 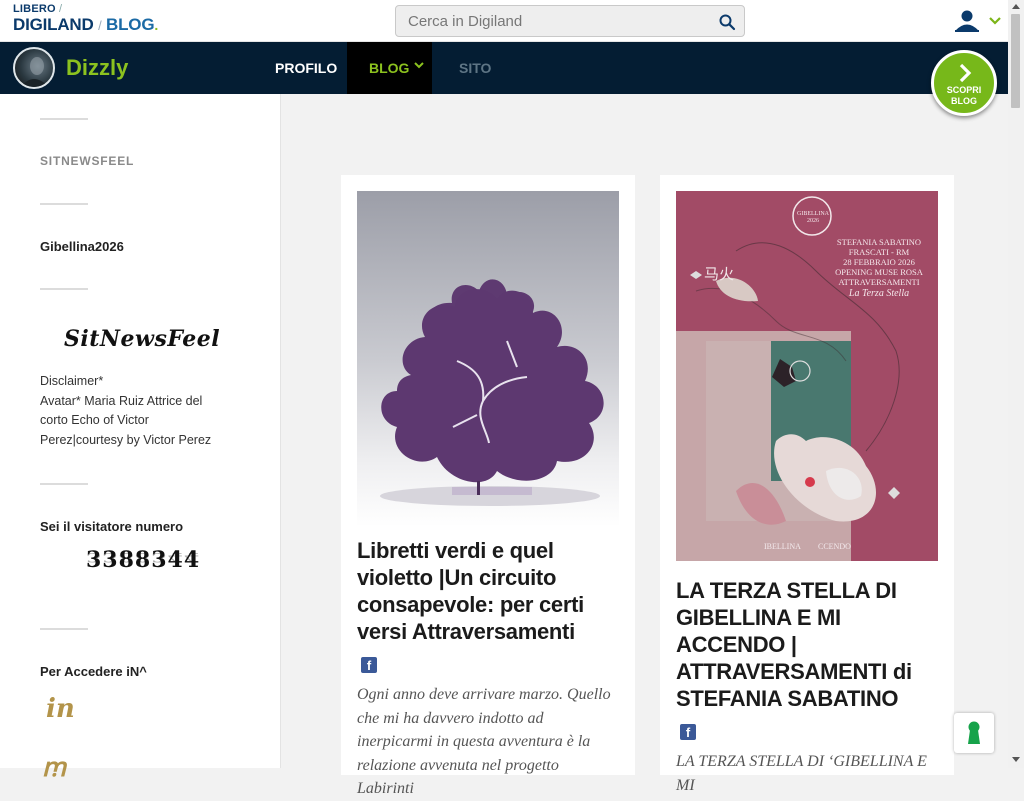 I want to click on nav-sito: SITO, so click(x=475, y=68).